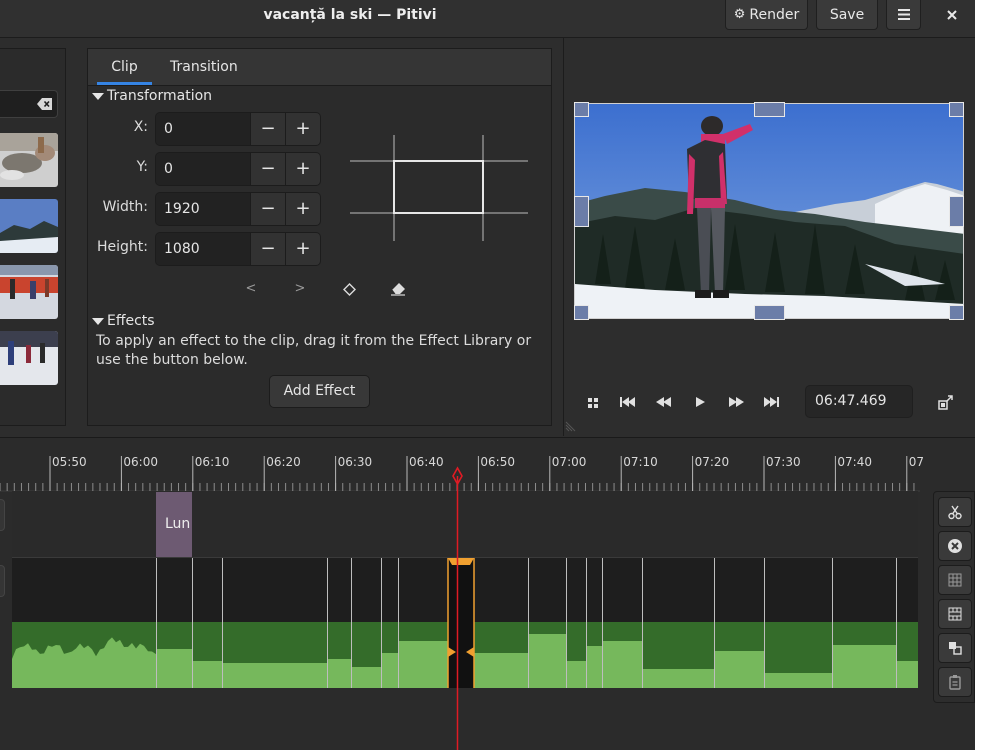 The height and width of the screenshot is (750, 1000). I want to click on ruler-tick-label: 06:20, so click(283, 462).